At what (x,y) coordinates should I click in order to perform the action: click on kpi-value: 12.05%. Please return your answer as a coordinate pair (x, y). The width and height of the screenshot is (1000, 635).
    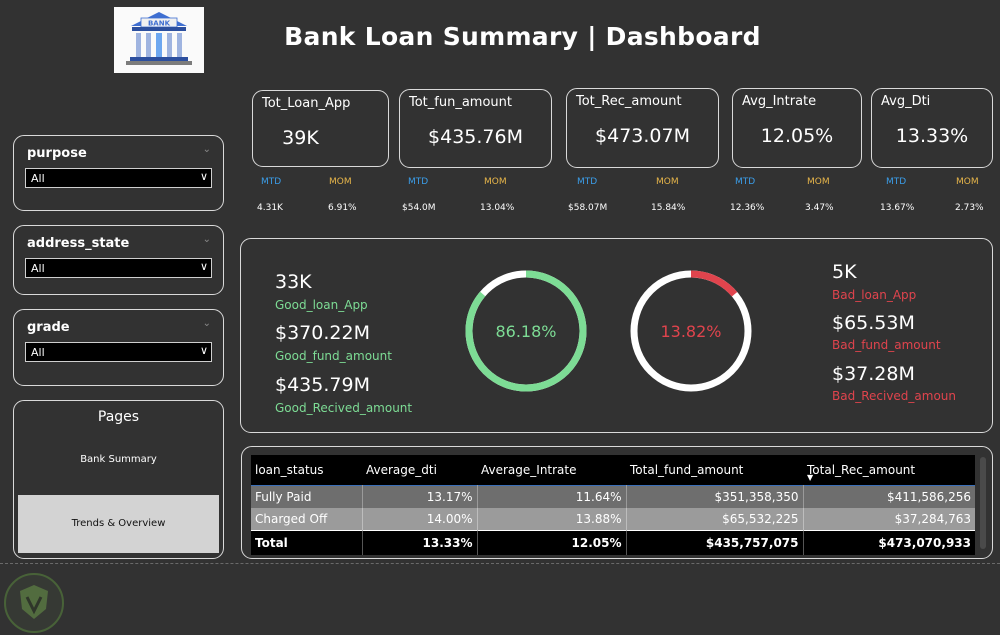
    Looking at the image, I should click on (797, 136).